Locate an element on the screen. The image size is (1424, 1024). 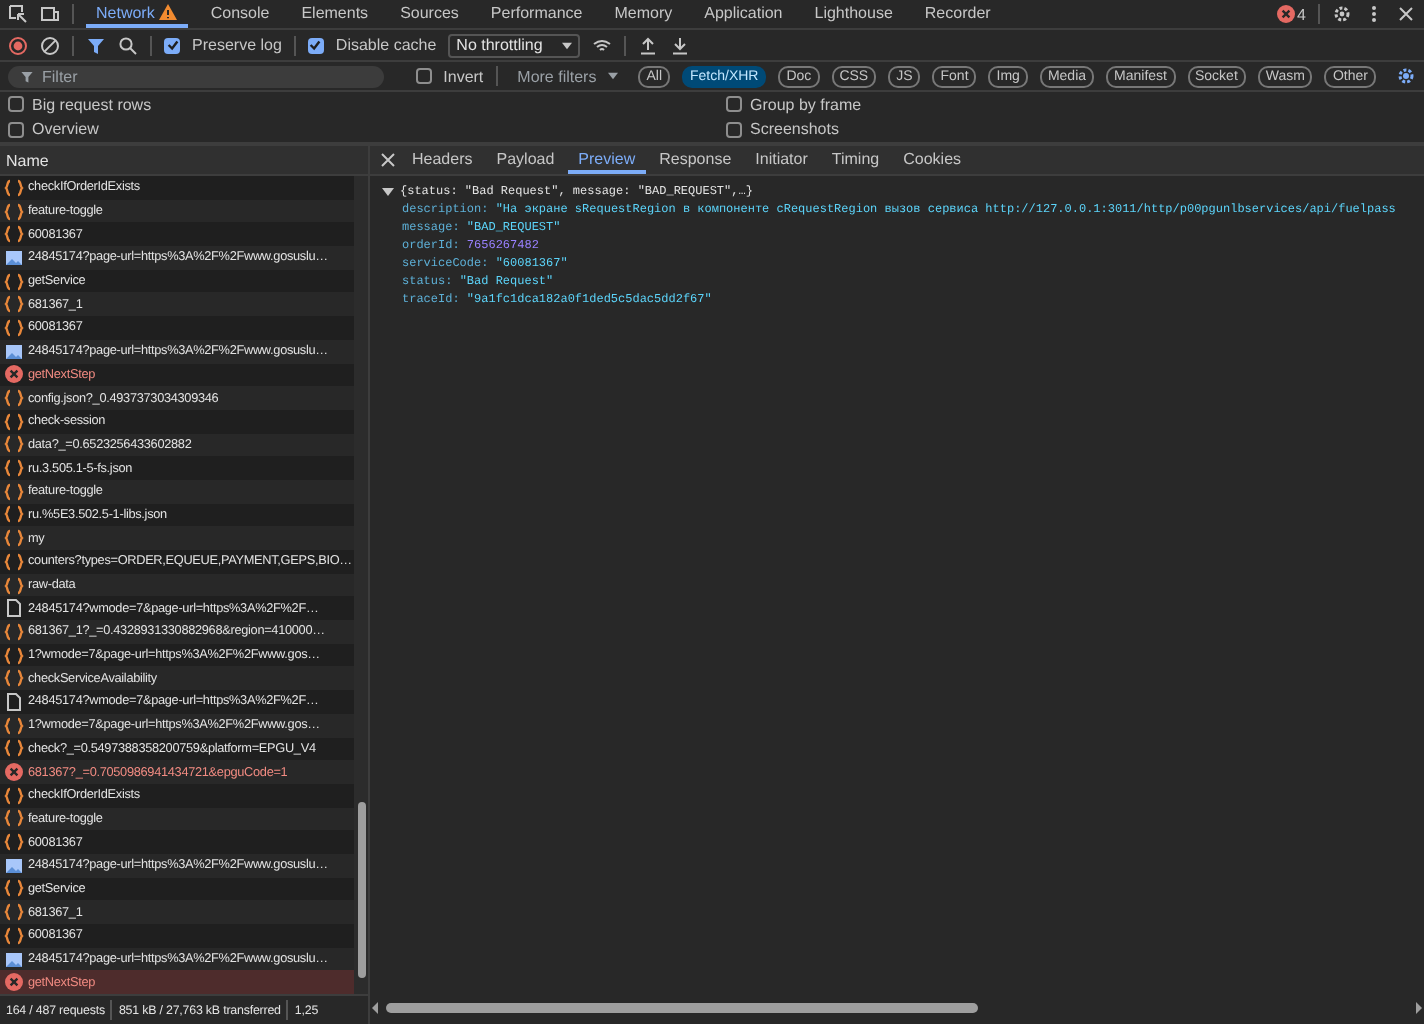
checkbox-label: Screenshots is located at coordinates (794, 129).